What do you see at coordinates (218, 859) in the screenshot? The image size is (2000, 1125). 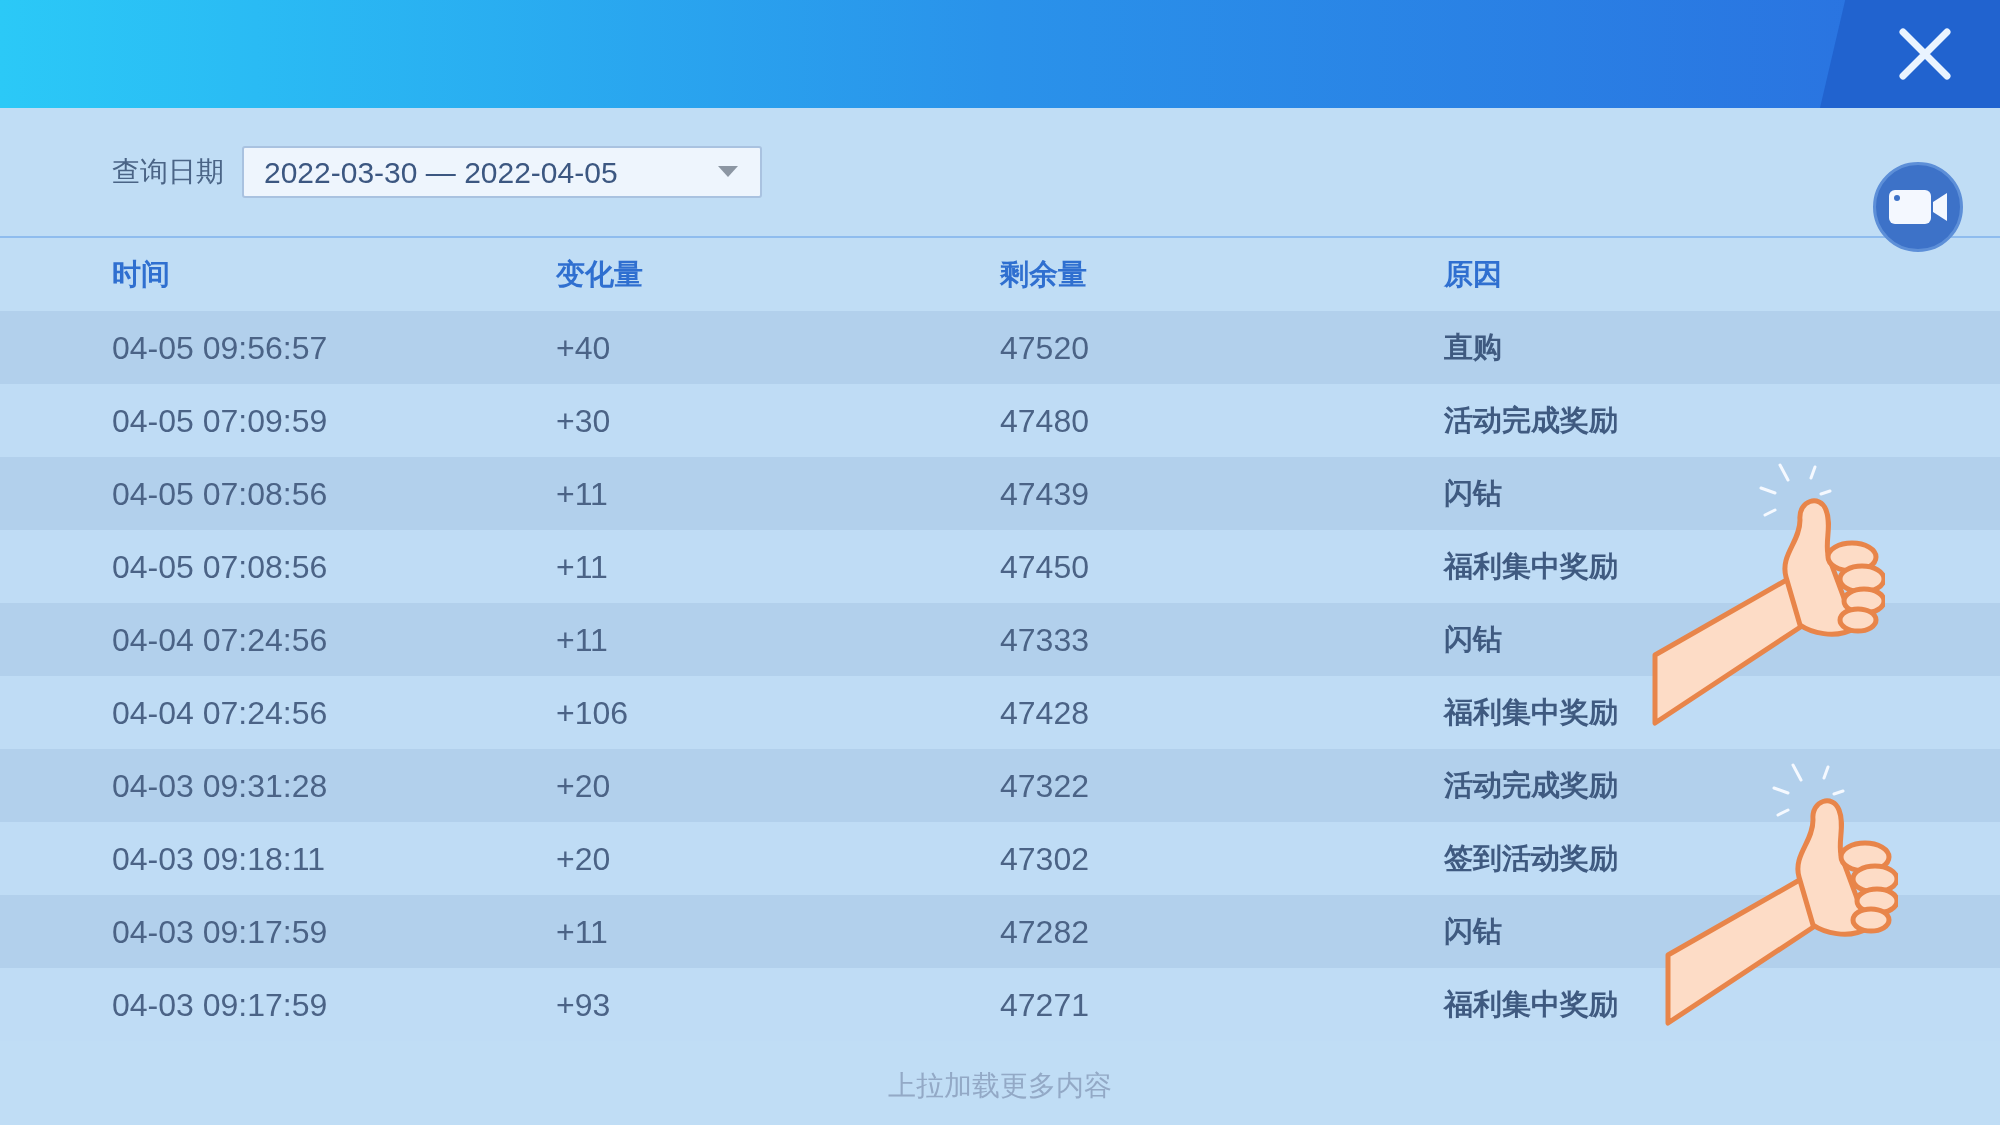 I see `table-cell-text: 04-03 09:18:11` at bounding box center [218, 859].